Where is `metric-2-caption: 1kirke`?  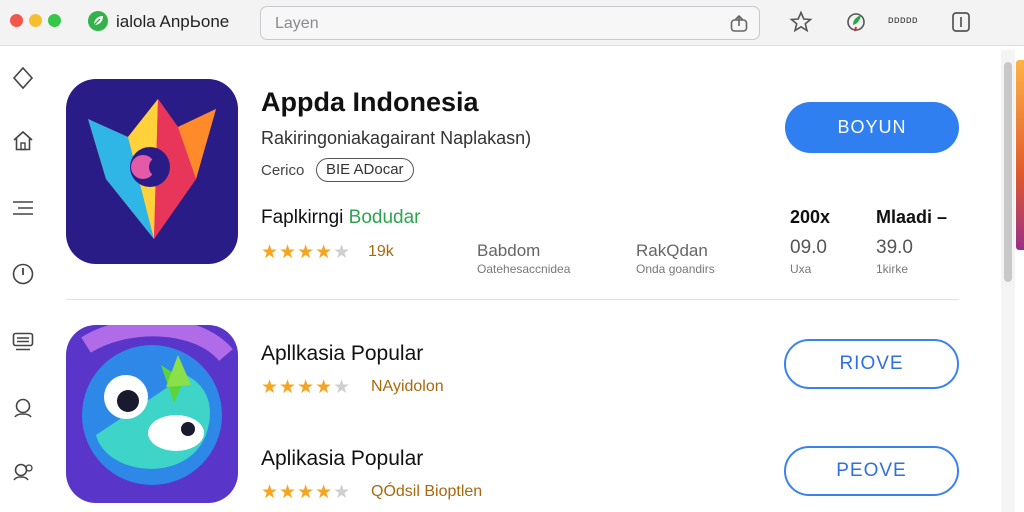 metric-2-caption: 1kirke is located at coordinates (892, 269).